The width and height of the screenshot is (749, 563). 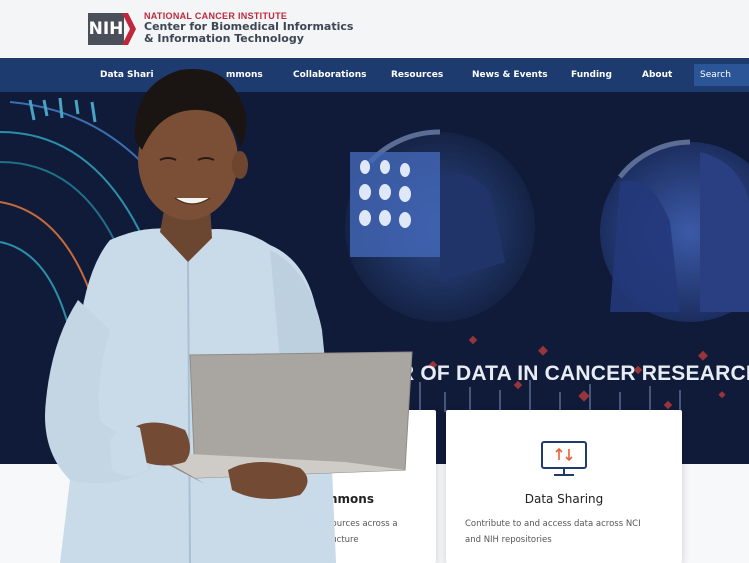 I want to click on monitor-arrows-icon, so click(x=564, y=458).